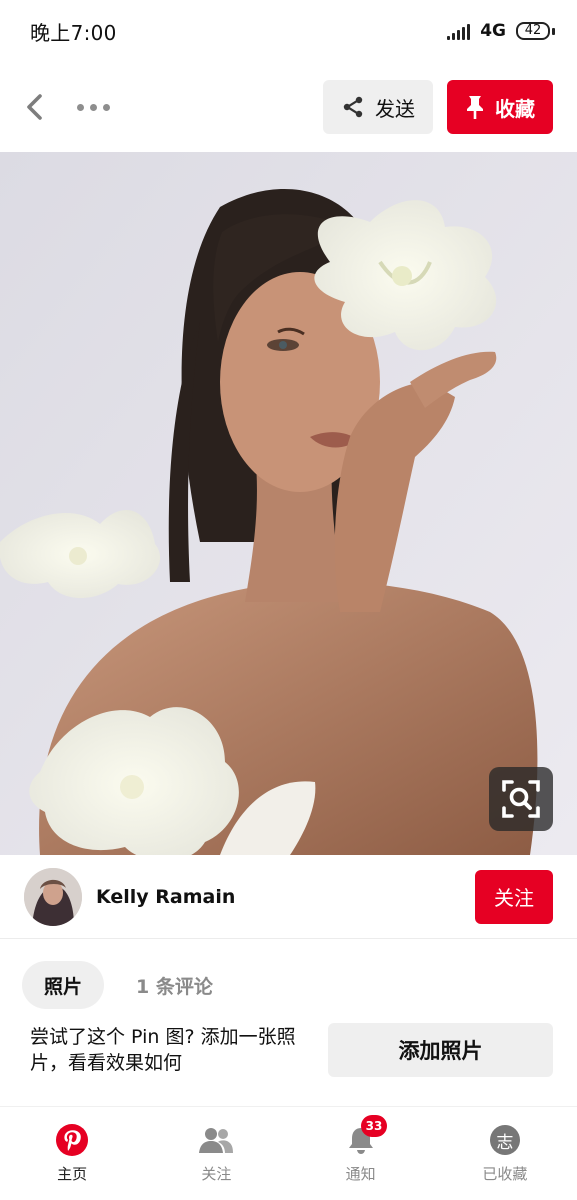 This screenshot has width=577, height=1200. What do you see at coordinates (174, 985) in the screenshot?
I see `tab-comments: 1 条评论` at bounding box center [174, 985].